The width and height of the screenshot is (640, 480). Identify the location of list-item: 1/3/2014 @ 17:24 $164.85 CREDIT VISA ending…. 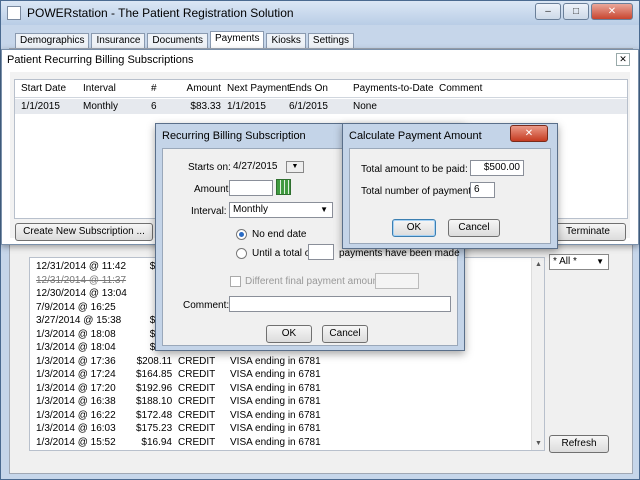
(280, 375).